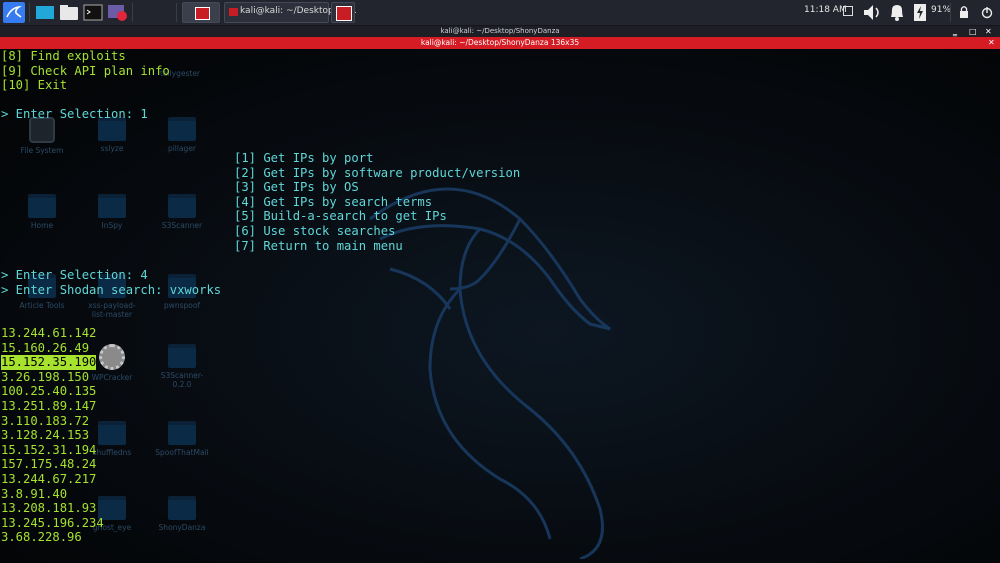 This screenshot has width=1000, height=563. What do you see at coordinates (201, 12) in the screenshot?
I see `workspace-1-button` at bounding box center [201, 12].